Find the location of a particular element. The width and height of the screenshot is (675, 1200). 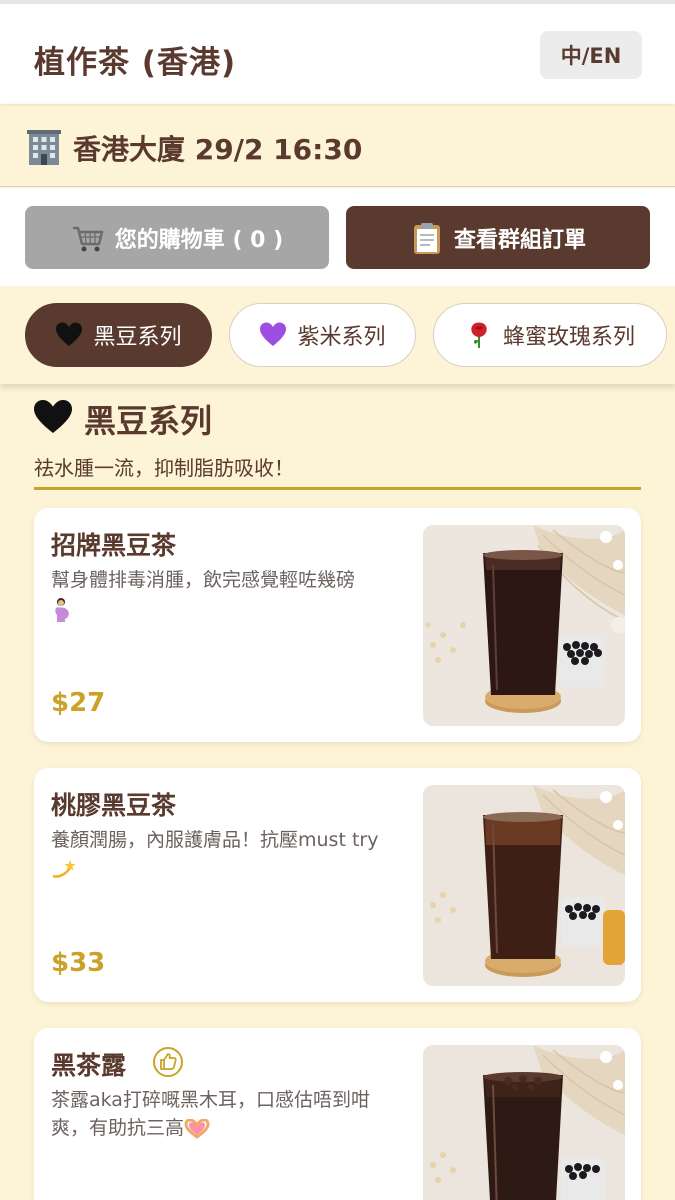

product-name: 招牌黑豆茶 is located at coordinates (114, 545).